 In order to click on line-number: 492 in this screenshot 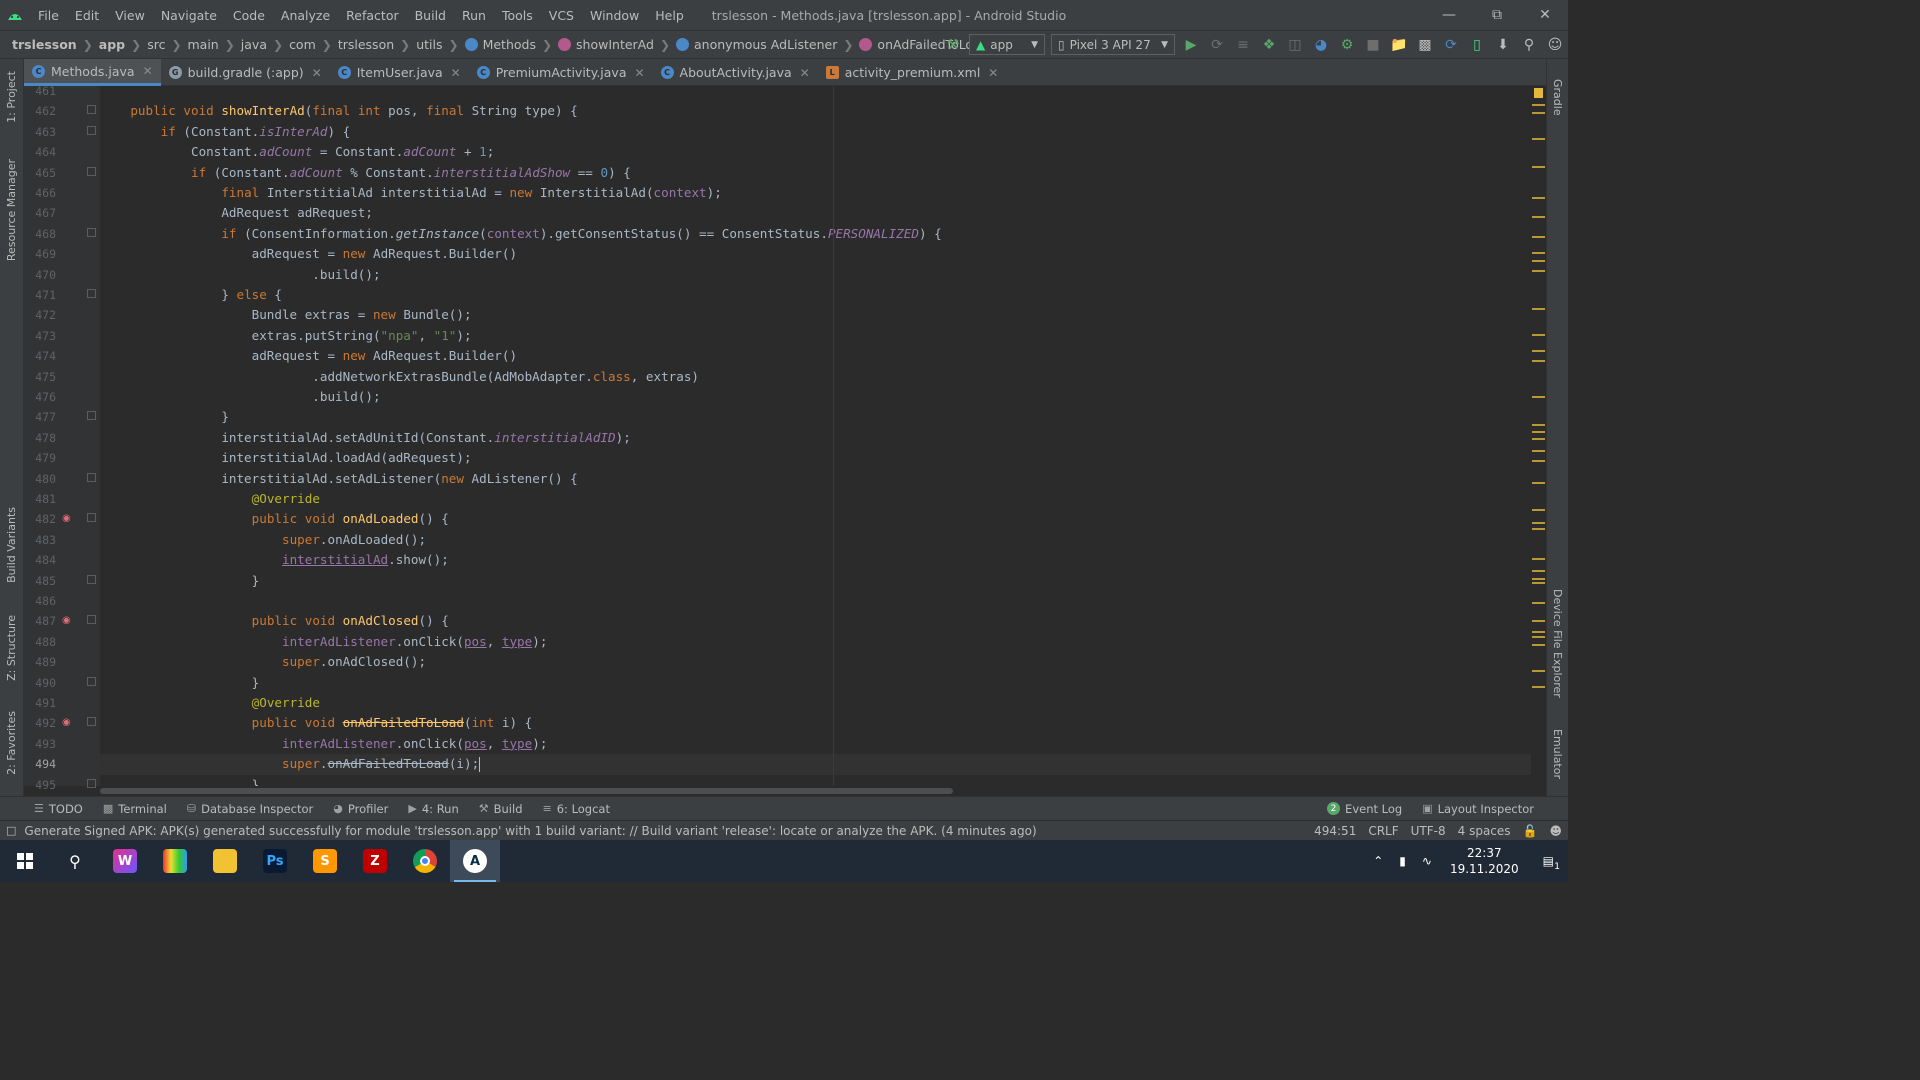, I will do `click(40, 723)`.